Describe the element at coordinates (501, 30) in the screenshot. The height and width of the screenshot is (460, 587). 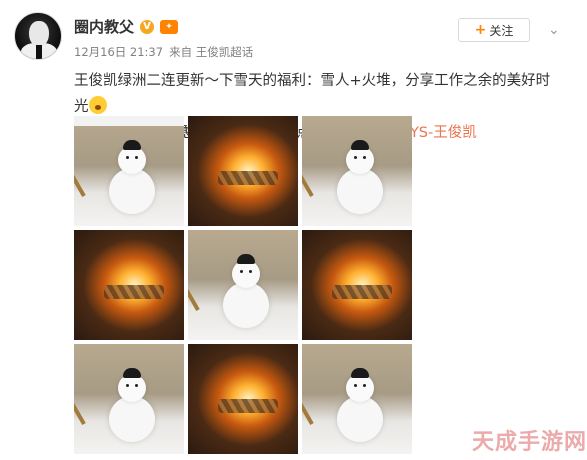
I see `follow-label: 关注` at that location.